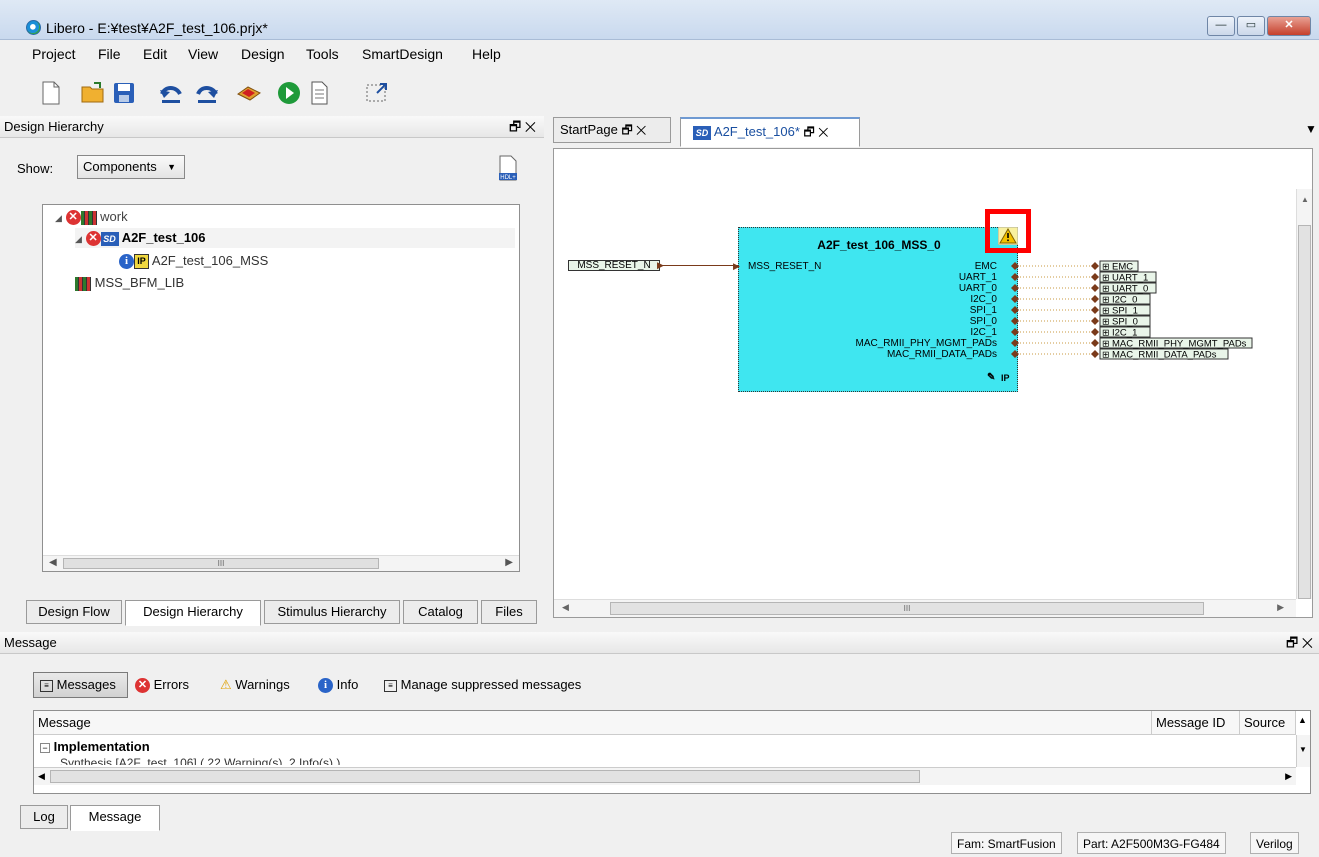 Image resolution: width=1319 pixels, height=857 pixels. Describe the element at coordinates (614, 265) in the screenshot. I see `input-port-mss-reset: MSS_RESET_N` at that location.